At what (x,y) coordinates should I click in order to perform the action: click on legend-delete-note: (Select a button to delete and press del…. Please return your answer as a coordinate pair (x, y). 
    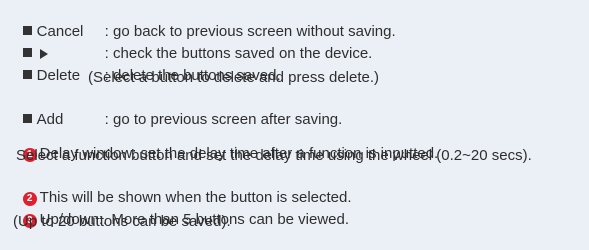
    Looking at the image, I should click on (234, 77).